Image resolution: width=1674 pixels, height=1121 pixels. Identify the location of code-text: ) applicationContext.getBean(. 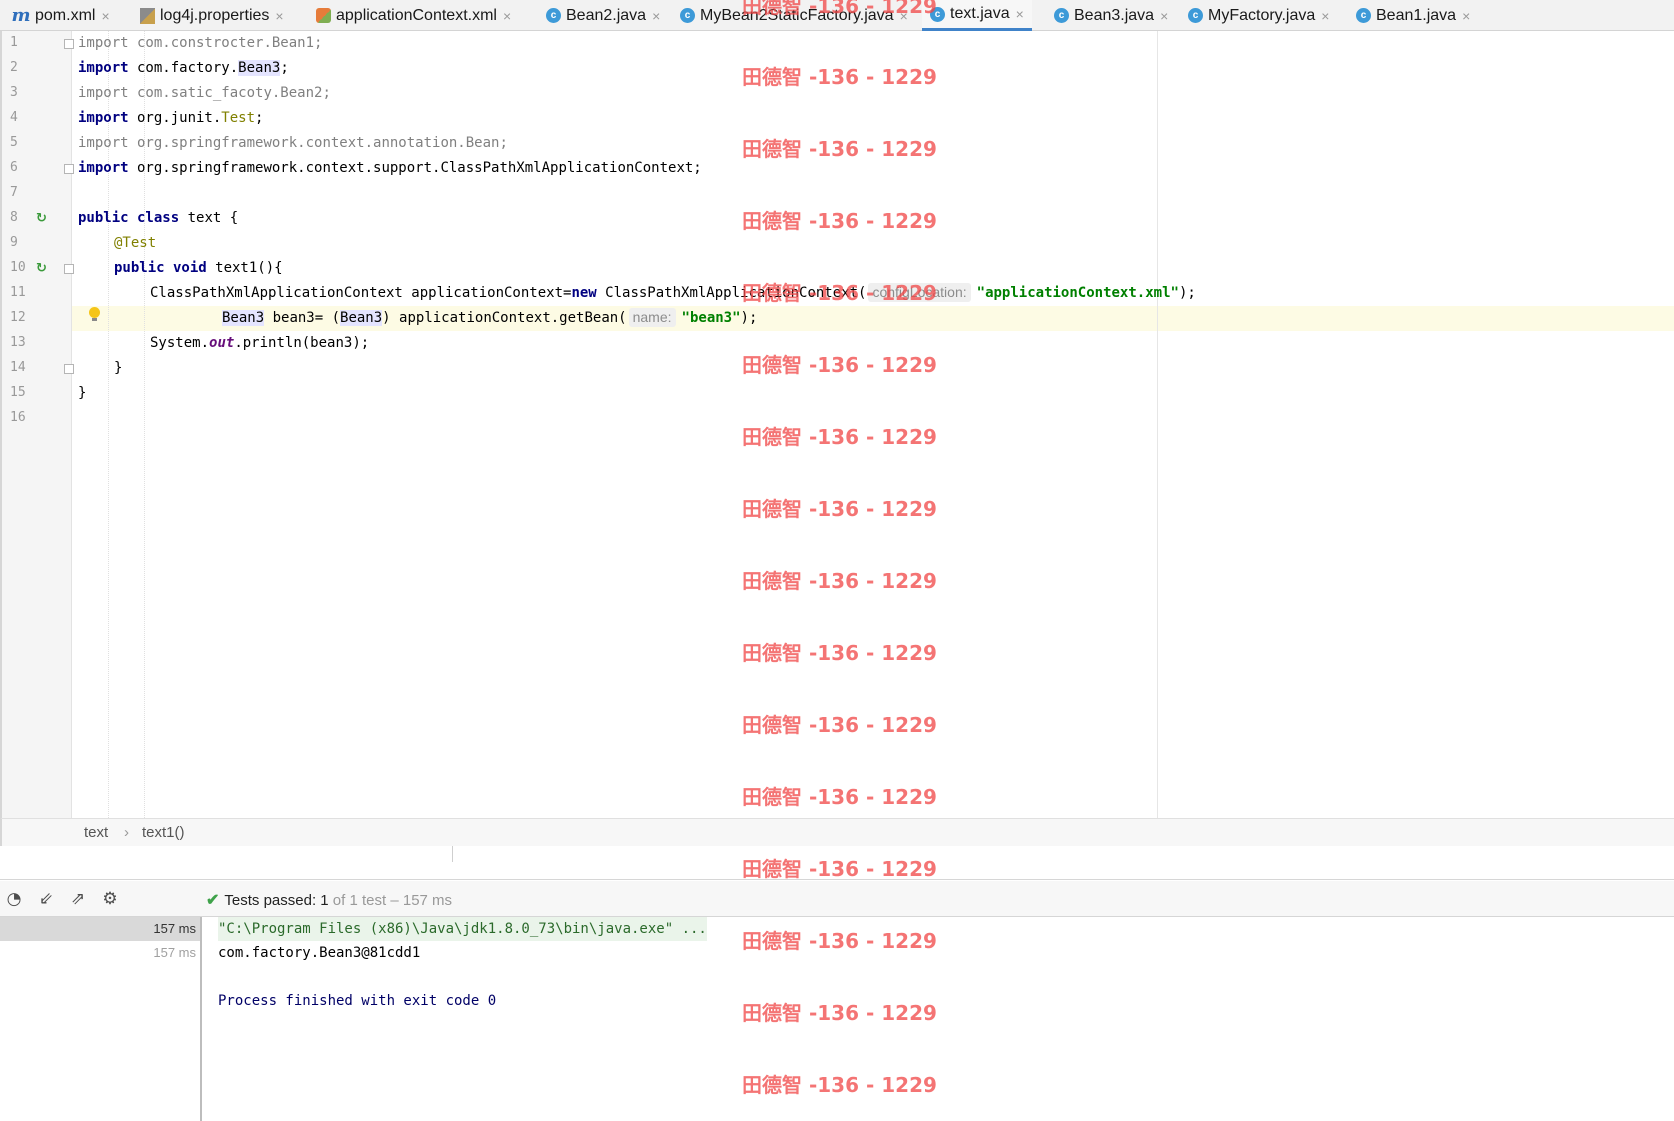
(504, 318).